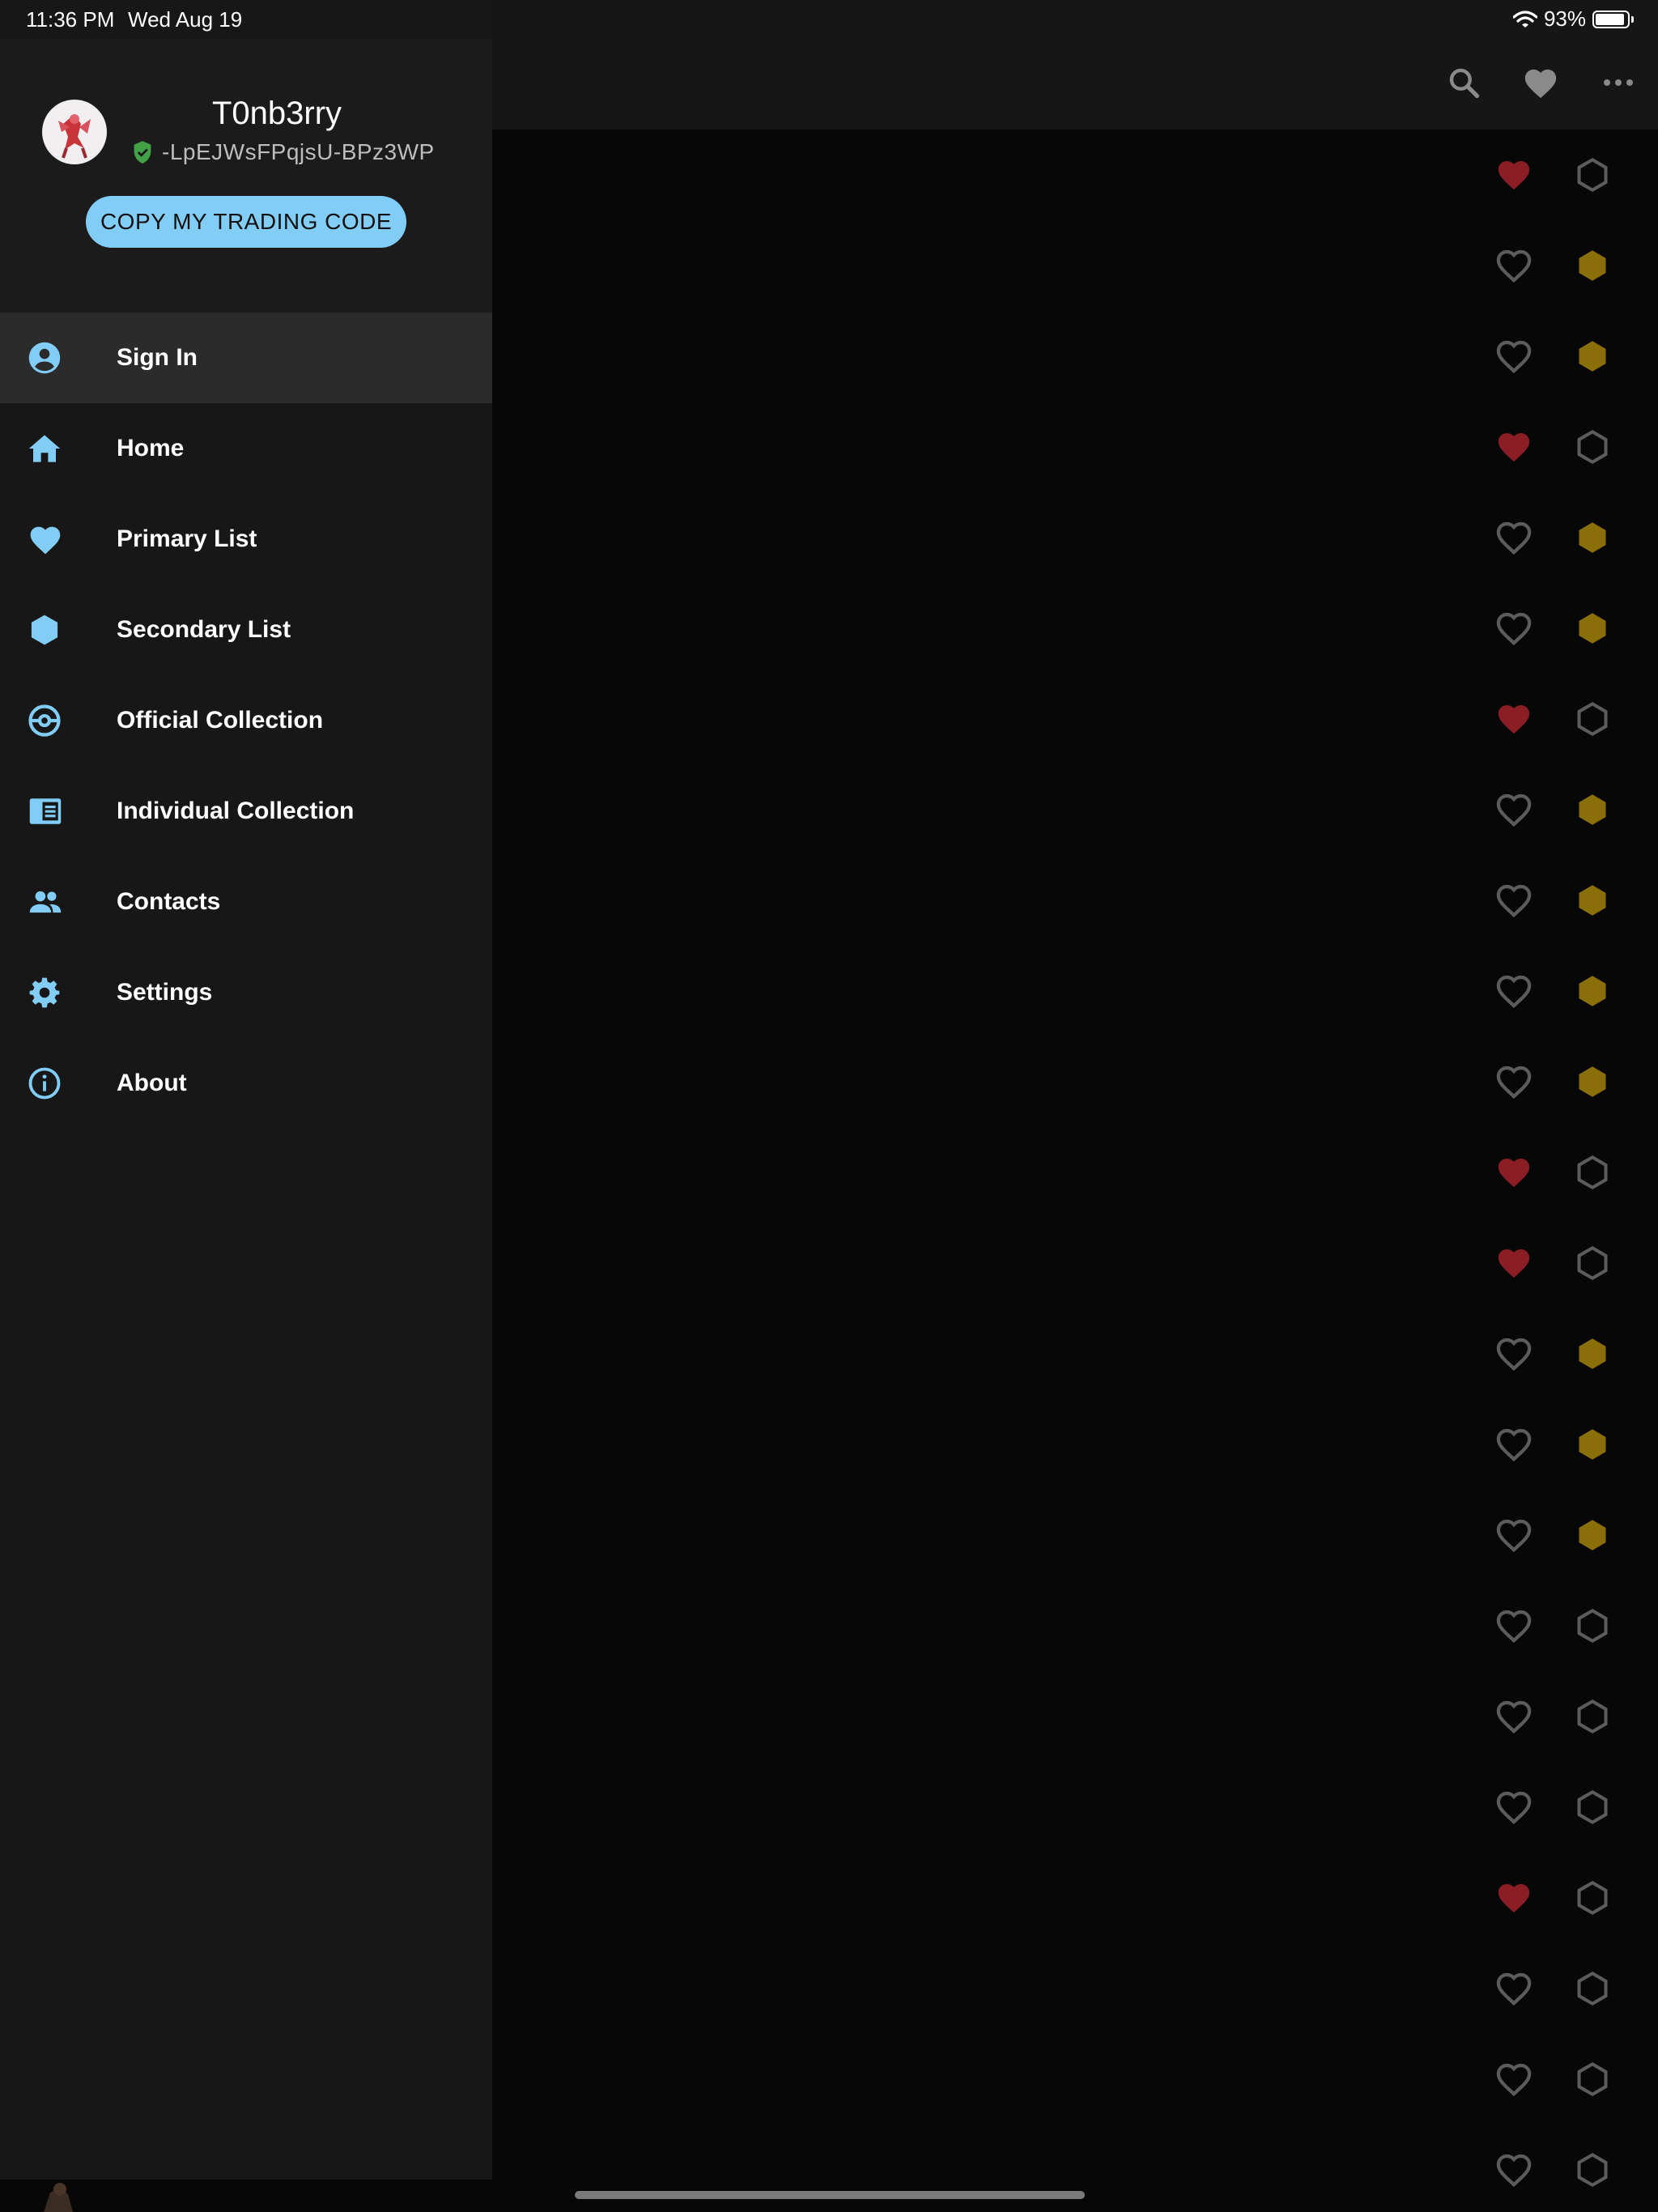  I want to click on pokemon-thumbnail-icon, so click(58, 2198).